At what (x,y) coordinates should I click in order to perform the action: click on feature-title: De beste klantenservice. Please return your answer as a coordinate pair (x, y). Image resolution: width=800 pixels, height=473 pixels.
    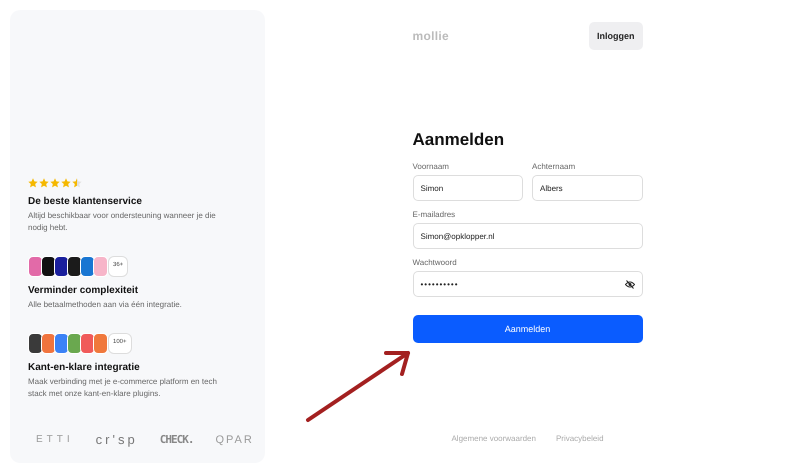
    Looking at the image, I should click on (85, 201).